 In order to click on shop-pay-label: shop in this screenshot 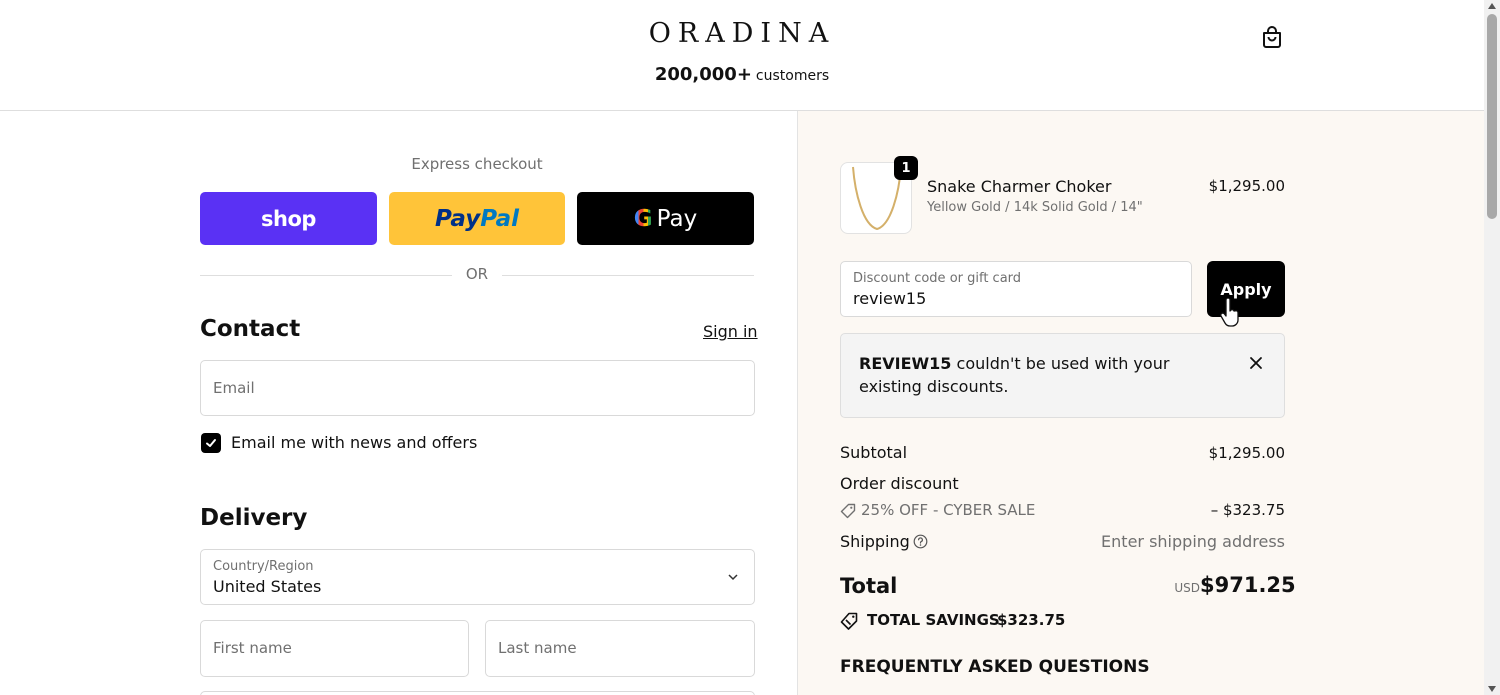, I will do `click(288, 218)`.